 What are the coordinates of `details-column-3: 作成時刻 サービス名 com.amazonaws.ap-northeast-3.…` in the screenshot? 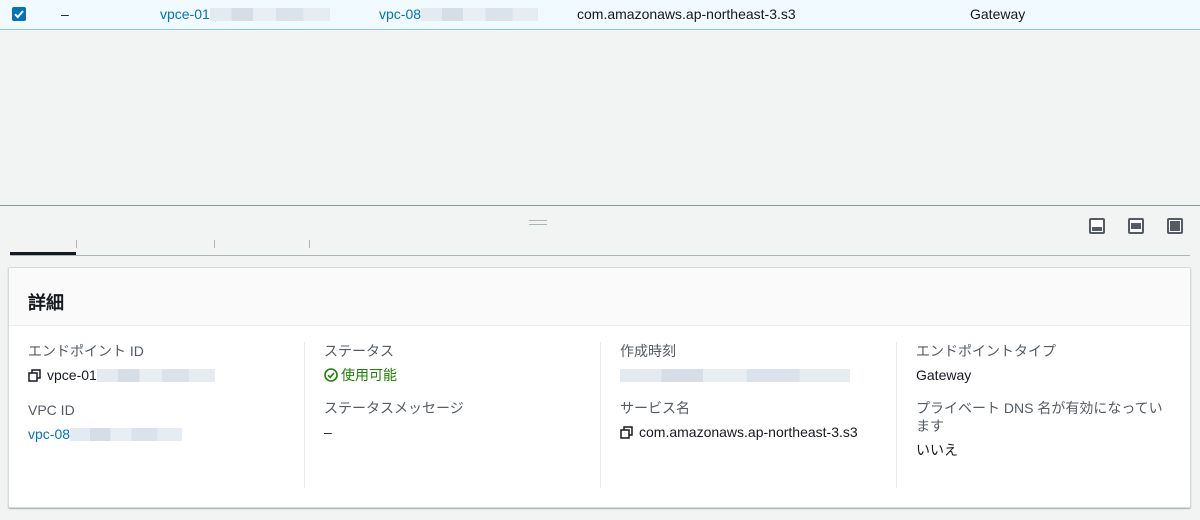 It's located at (760, 400).